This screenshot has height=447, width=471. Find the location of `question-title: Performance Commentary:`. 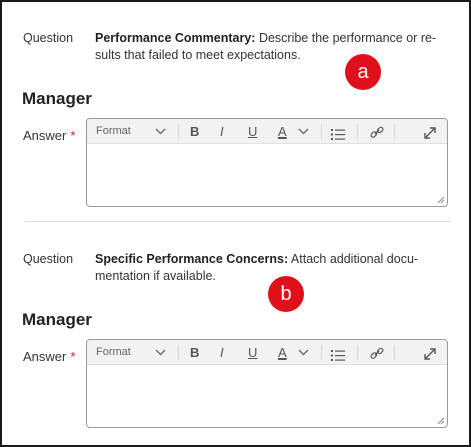

question-title: Performance Commentary: is located at coordinates (175, 38).